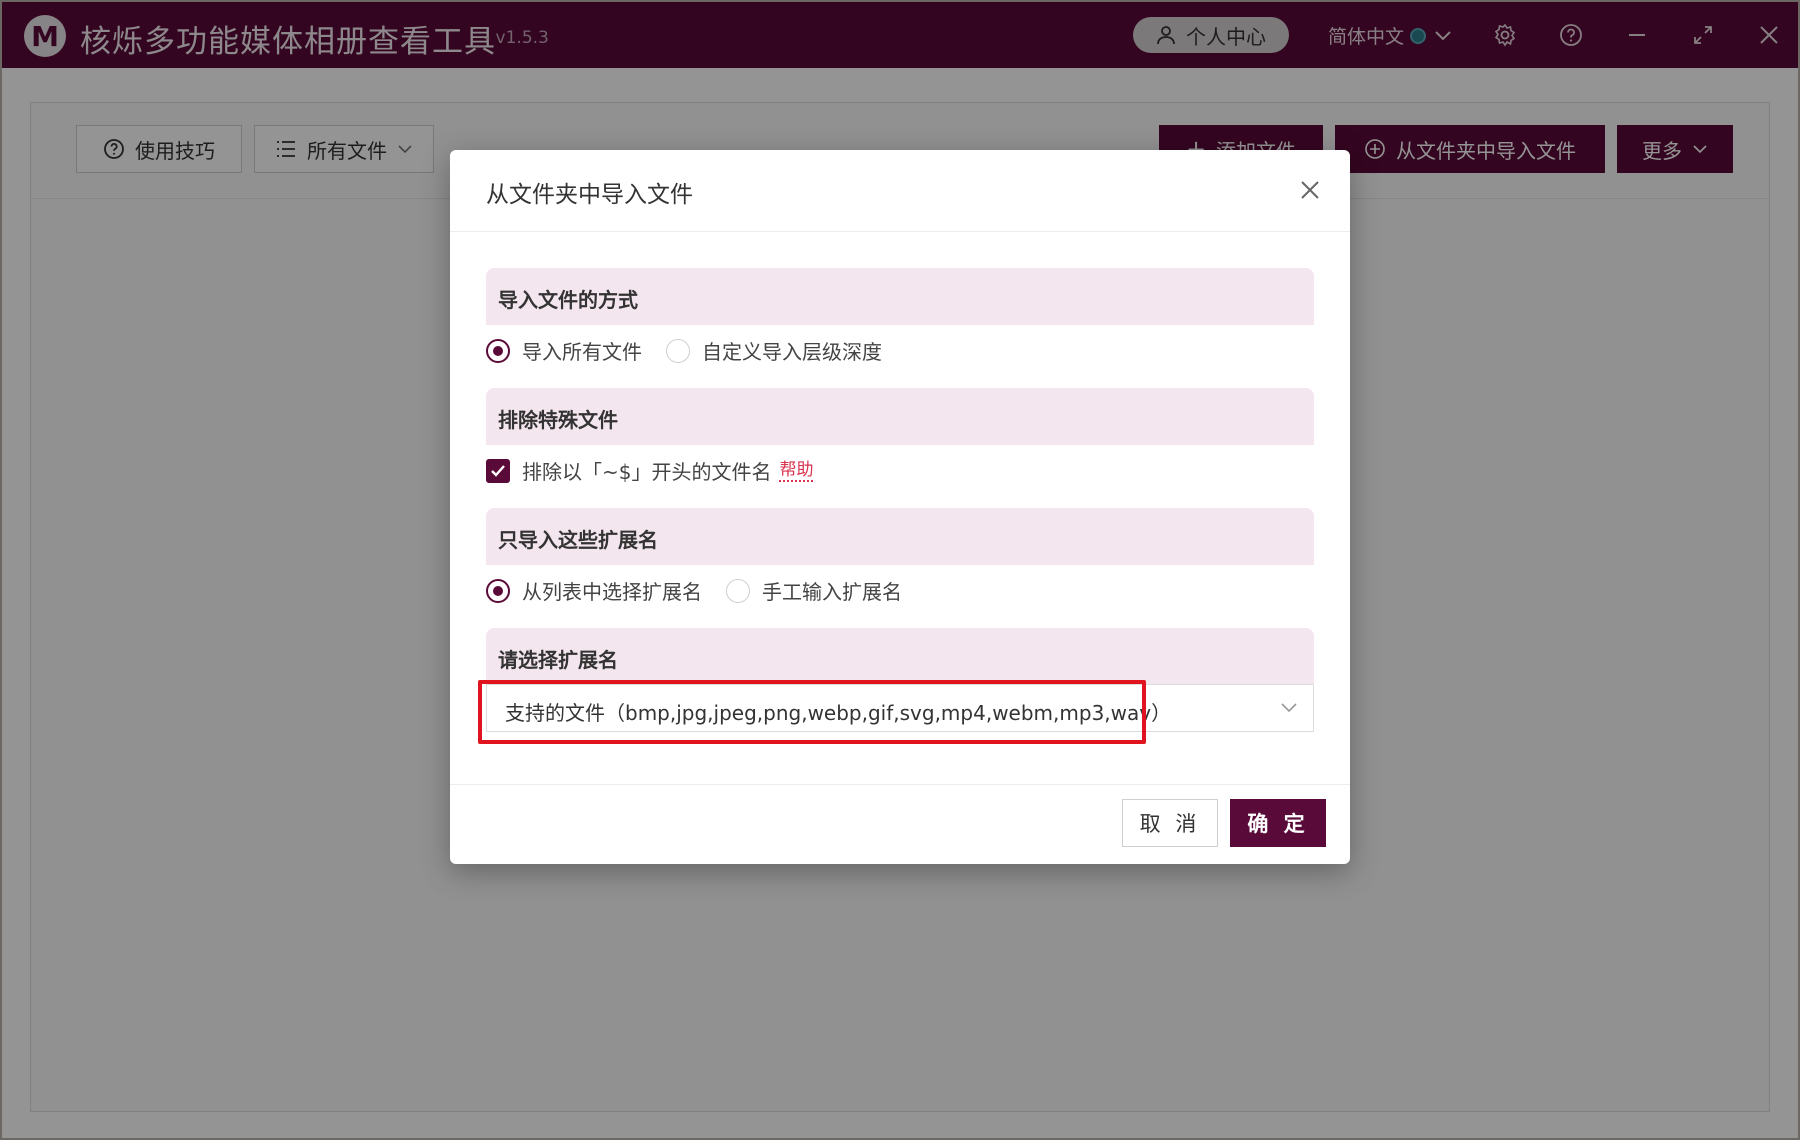  I want to click on dialog-header: 从文件夹中导入文件, so click(900, 191).